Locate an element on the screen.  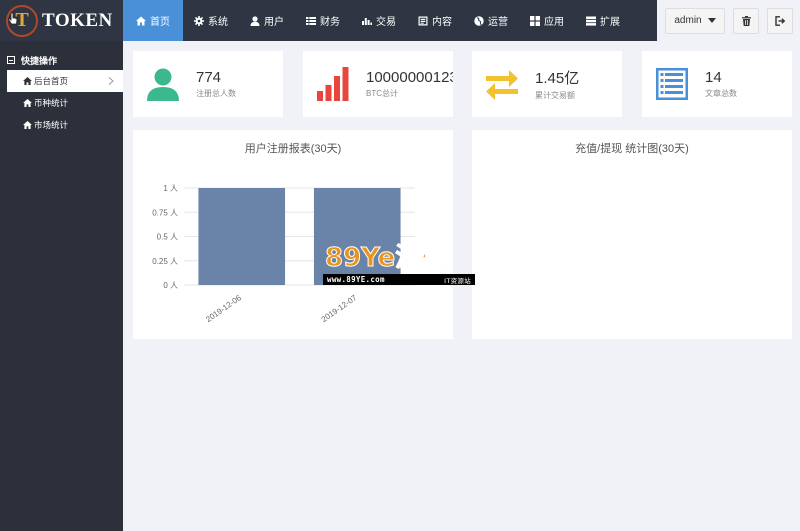
collapse-icon is located at coordinates (11, 60).